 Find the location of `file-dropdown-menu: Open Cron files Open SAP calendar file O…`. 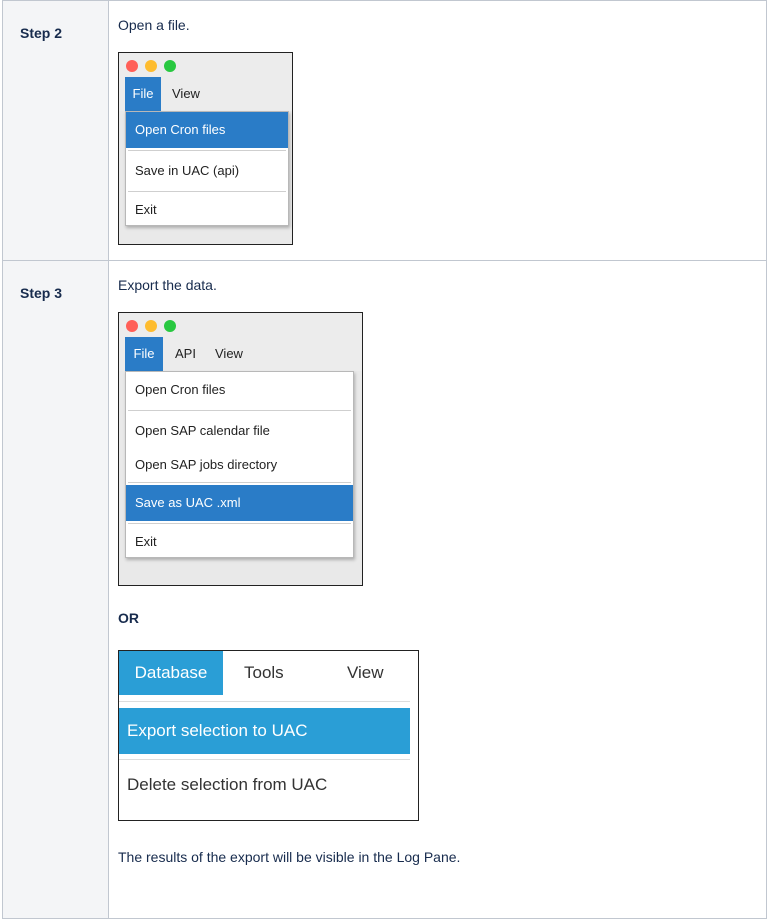

file-dropdown-menu: Open Cron files Open SAP calendar file O… is located at coordinates (239, 464).